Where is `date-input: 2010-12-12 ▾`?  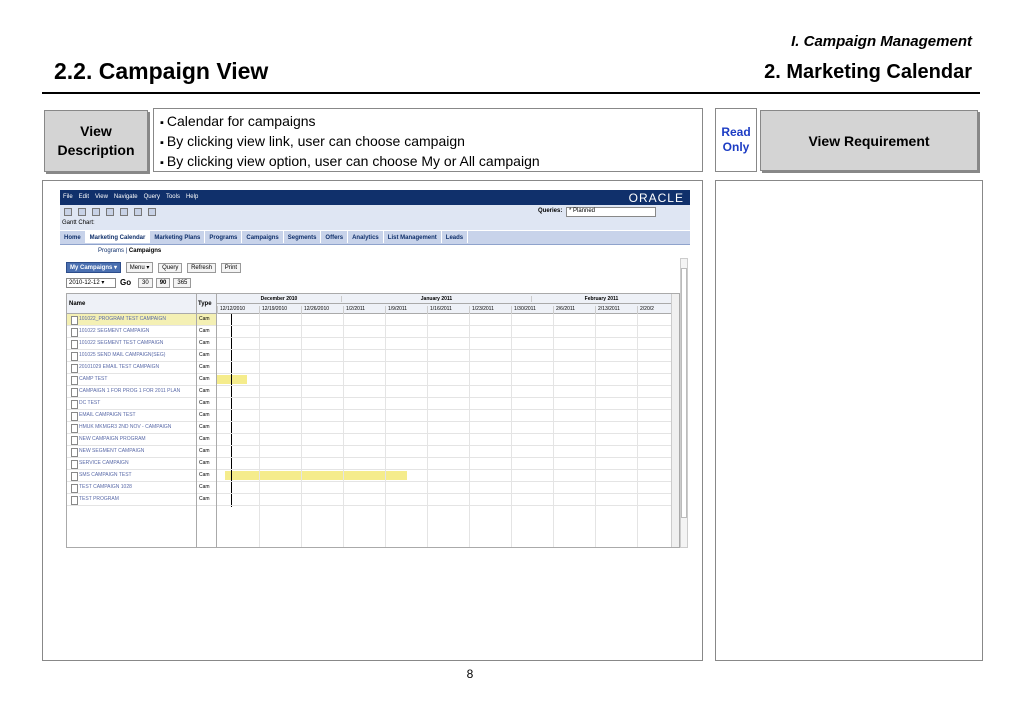 date-input: 2010-12-12 ▾ is located at coordinates (91, 283).